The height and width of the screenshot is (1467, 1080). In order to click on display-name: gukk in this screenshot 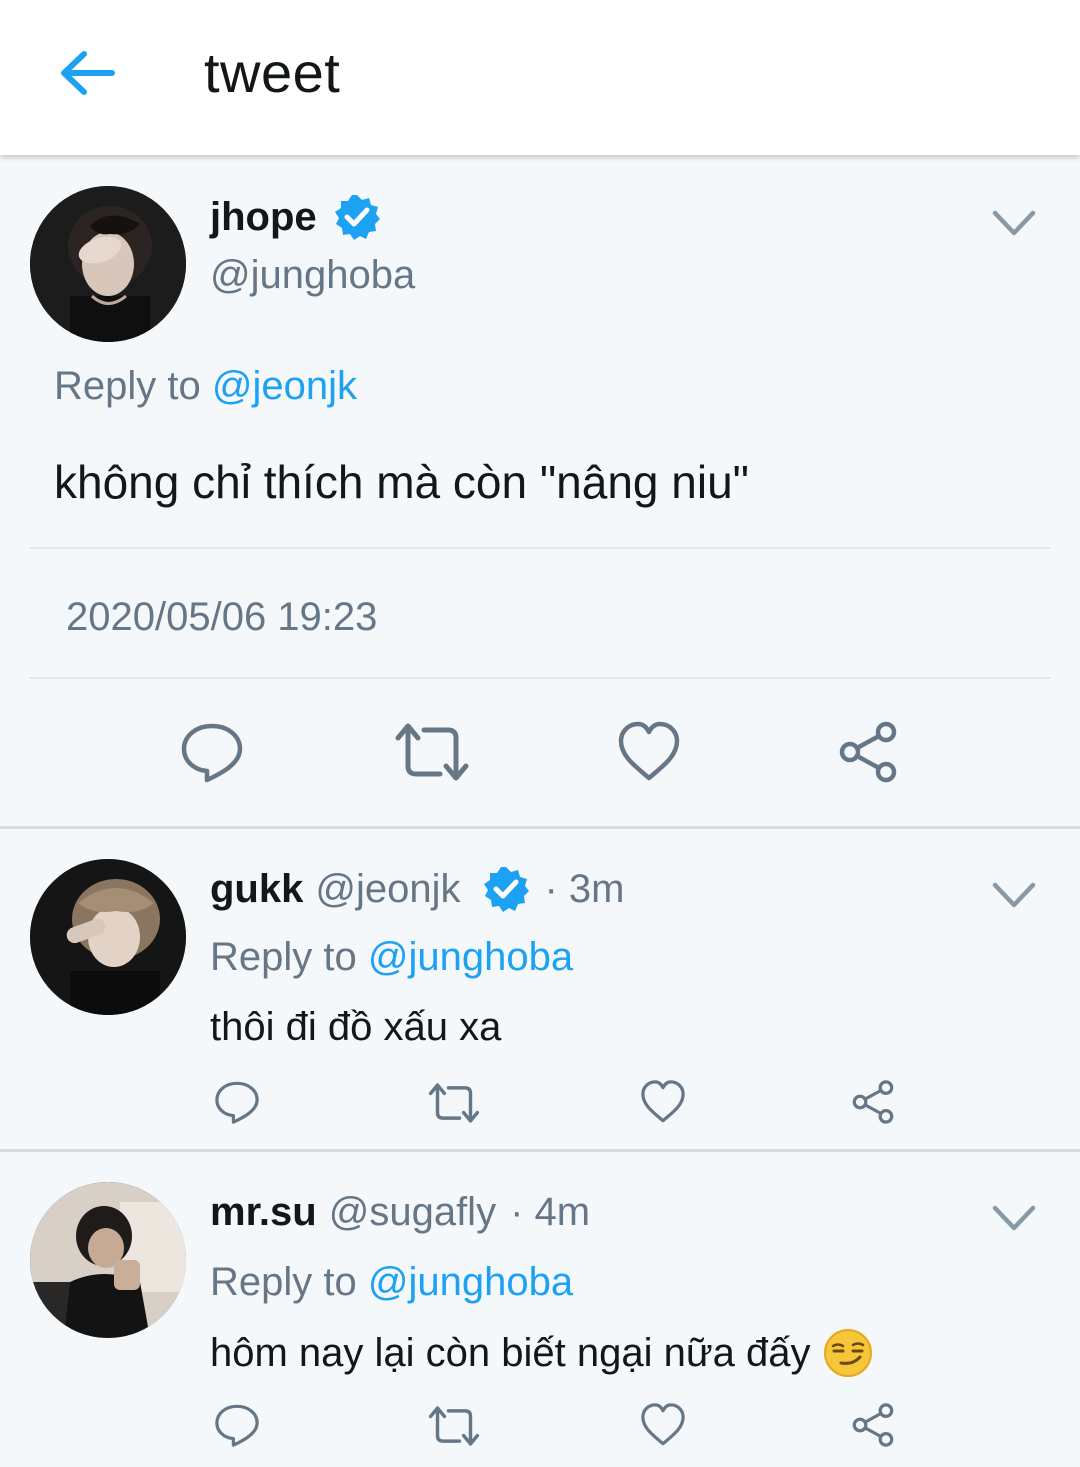, I will do `click(256, 889)`.